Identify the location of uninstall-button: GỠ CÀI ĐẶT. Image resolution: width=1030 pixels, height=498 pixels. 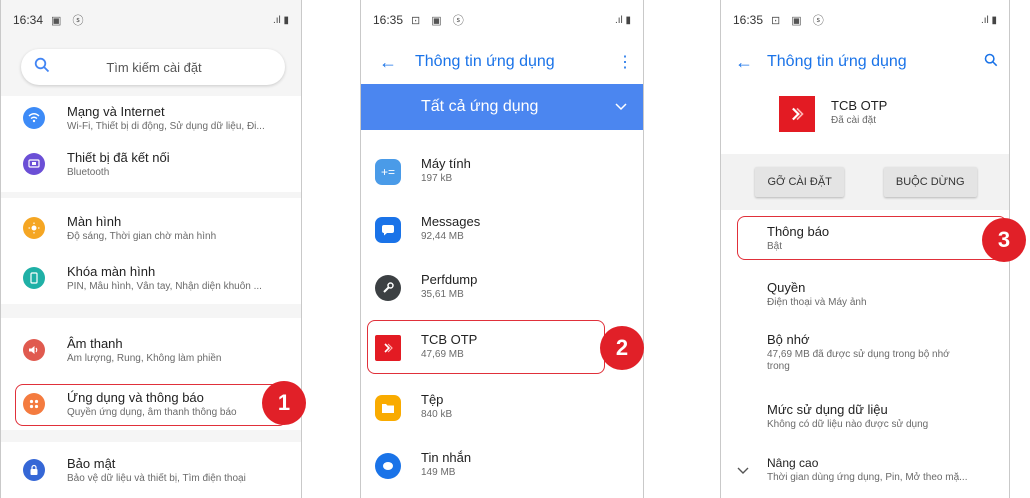
(799, 182).